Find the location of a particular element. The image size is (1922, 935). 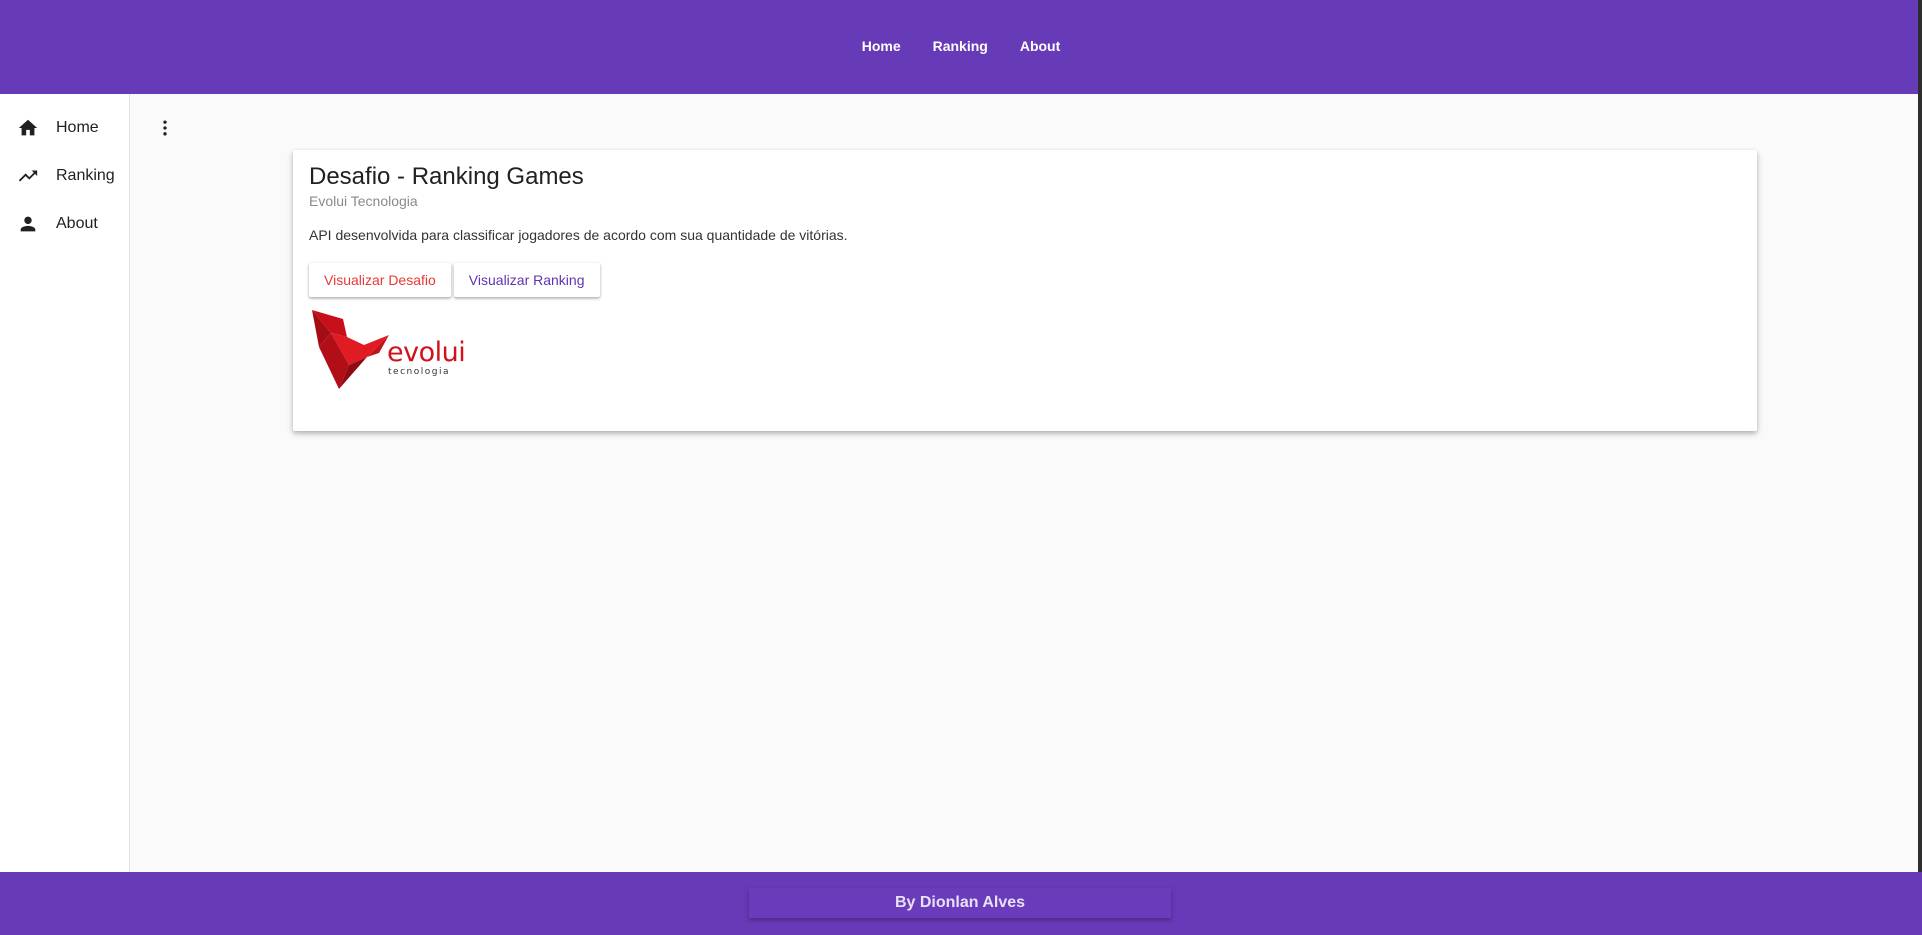

sidebar-item-home: Home is located at coordinates (64, 128).